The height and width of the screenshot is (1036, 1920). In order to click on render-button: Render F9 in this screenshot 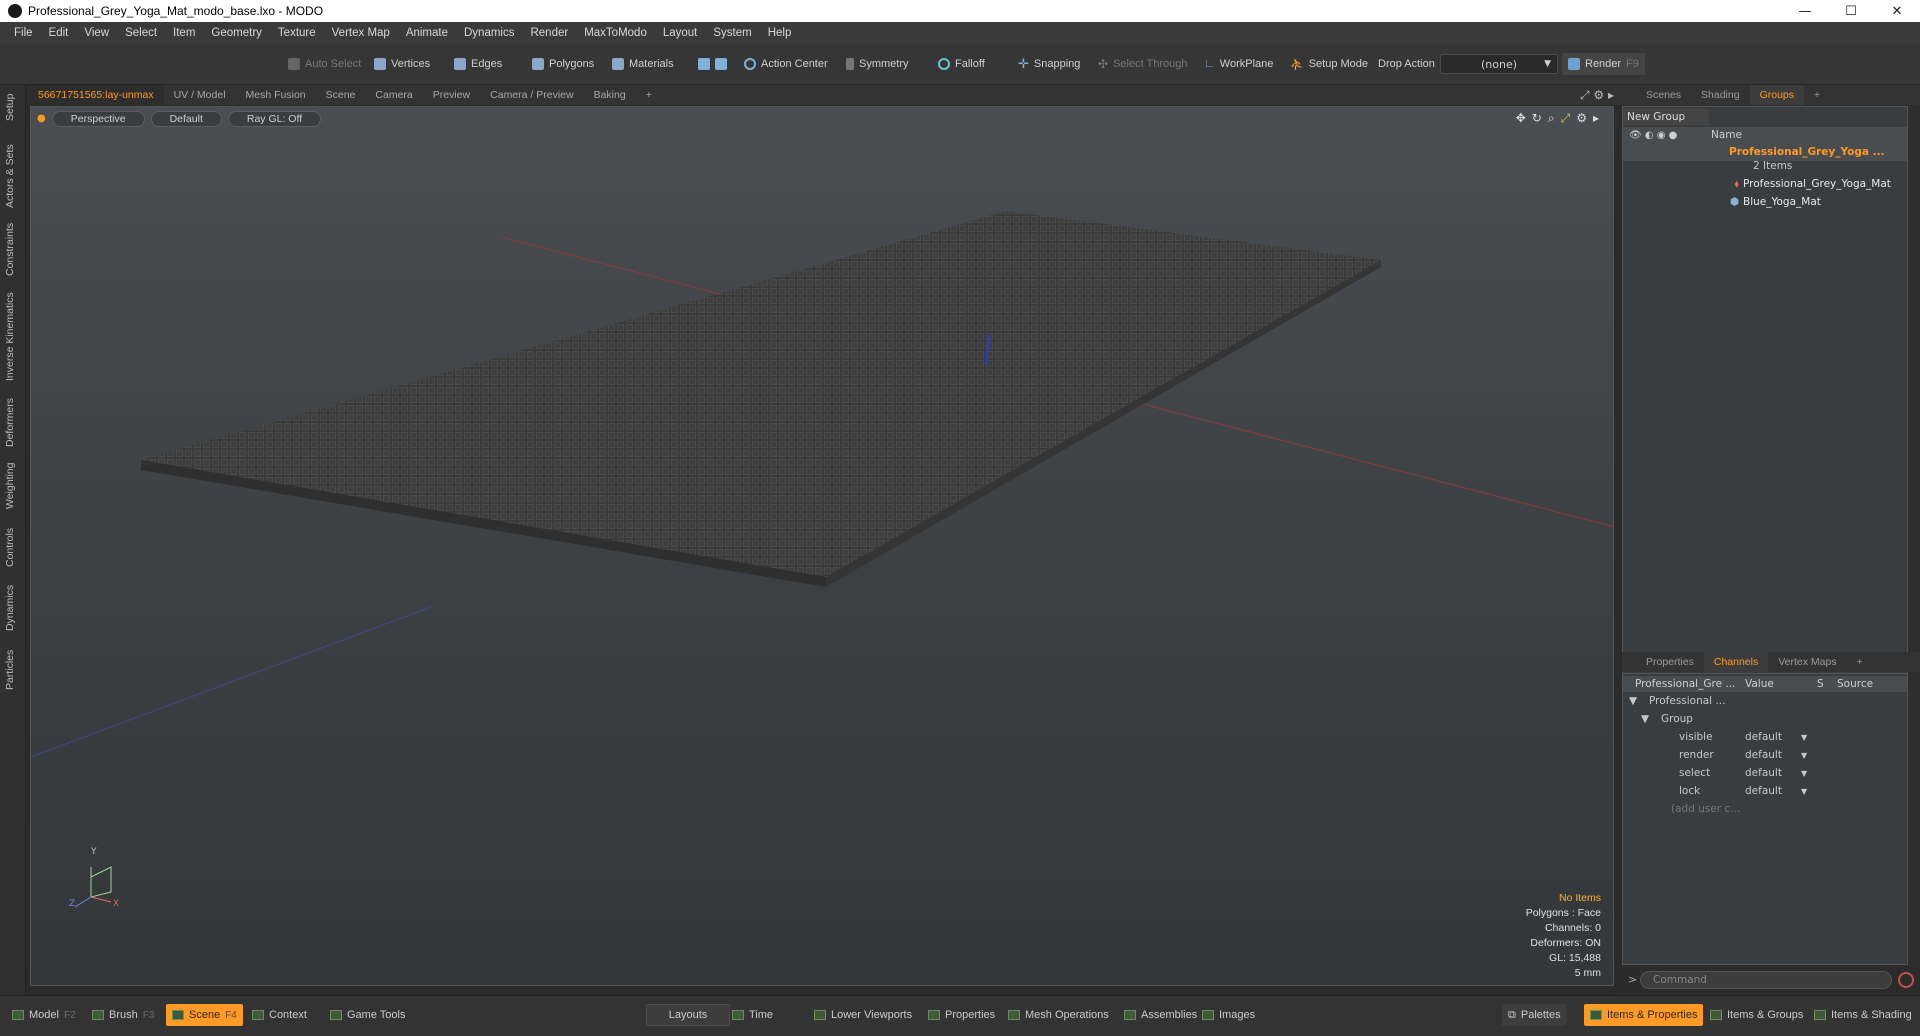, I will do `click(1603, 64)`.